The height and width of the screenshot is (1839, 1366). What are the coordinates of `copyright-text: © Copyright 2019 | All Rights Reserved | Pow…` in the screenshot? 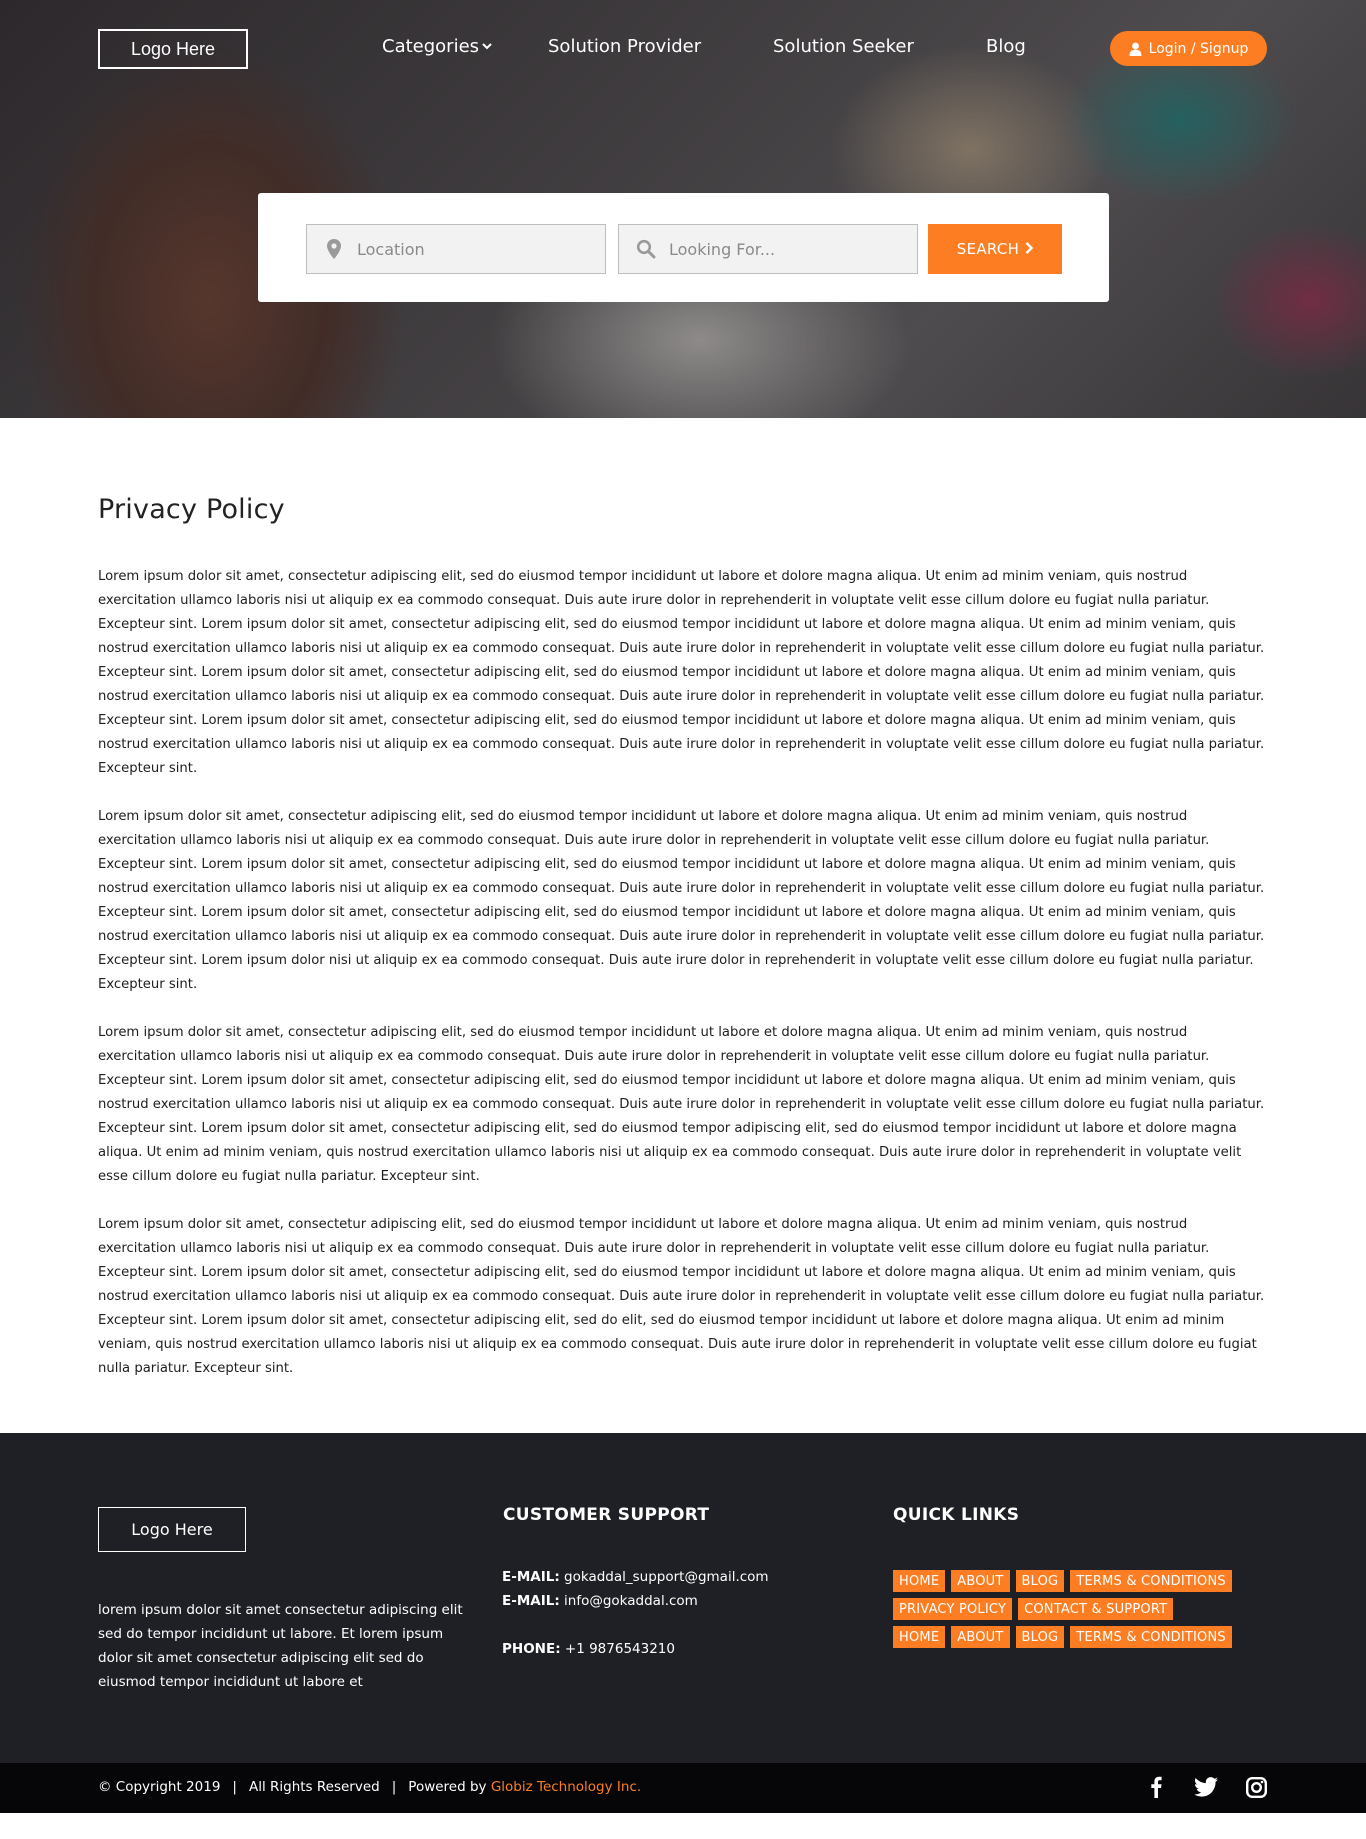 It's located at (369, 1787).